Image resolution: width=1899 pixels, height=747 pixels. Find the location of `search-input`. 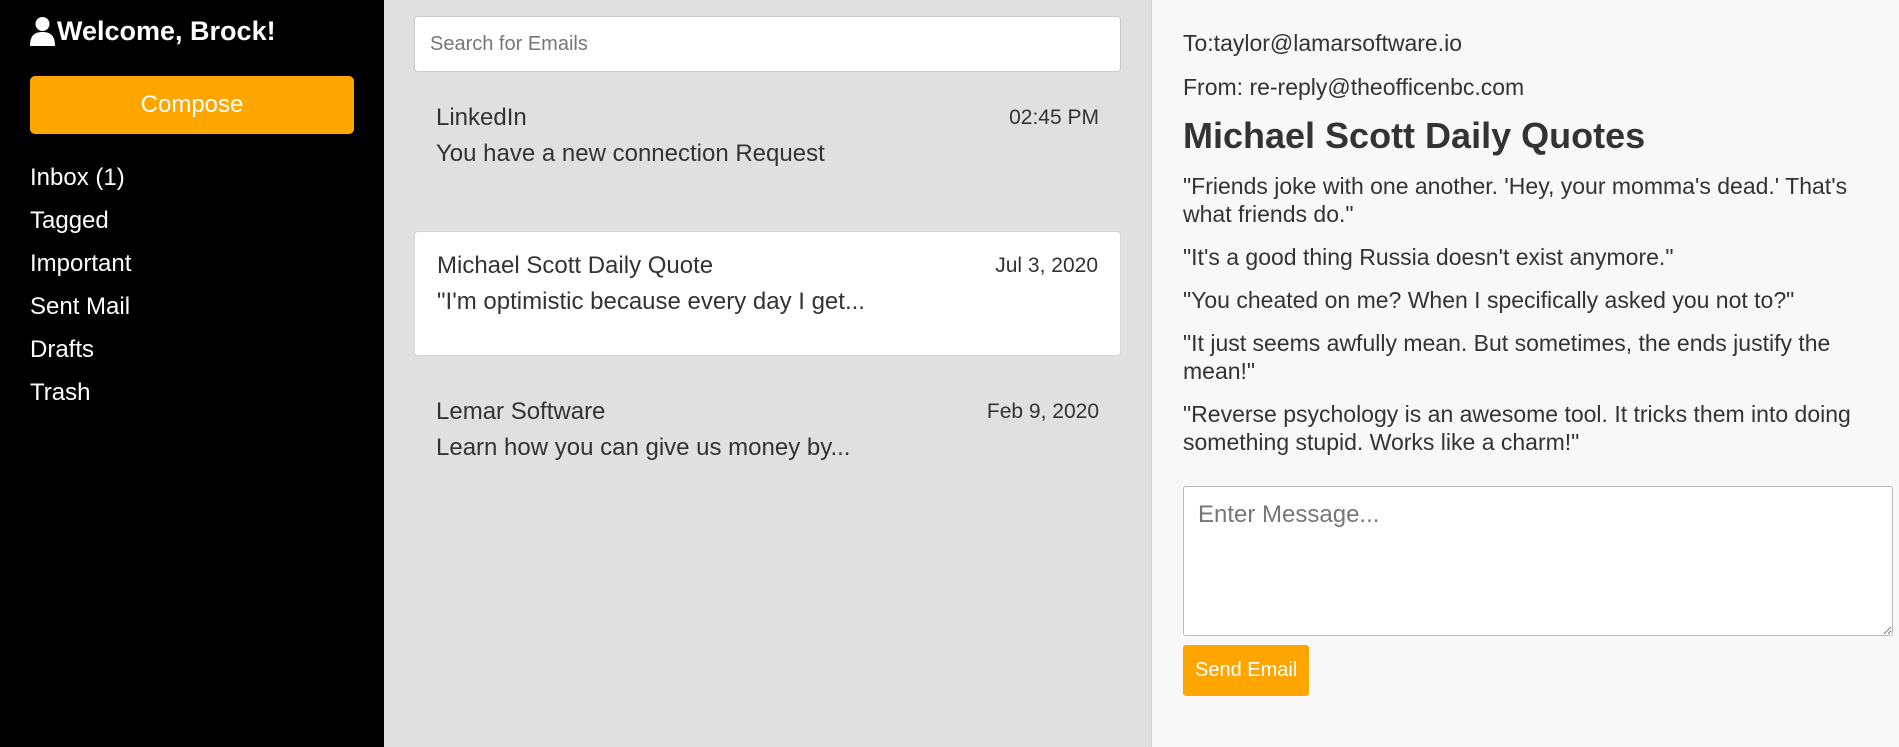

search-input is located at coordinates (767, 44).